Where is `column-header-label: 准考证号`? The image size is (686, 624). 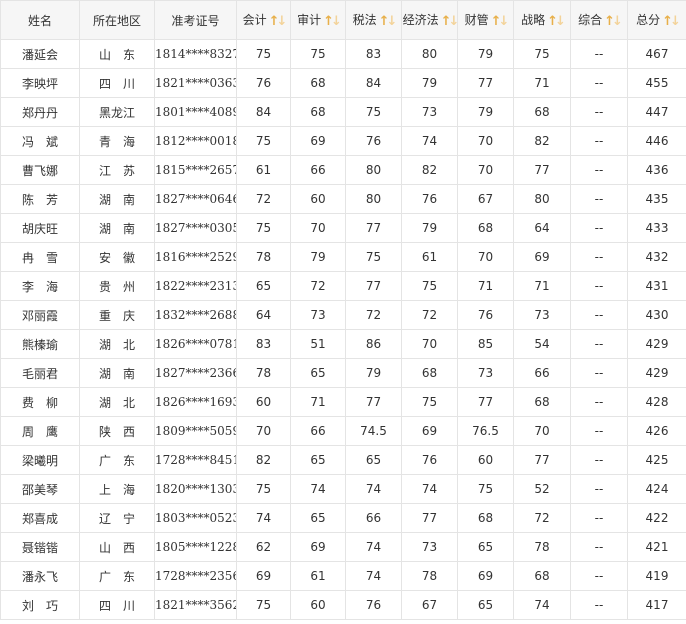 column-header-label: 准考证号 is located at coordinates (195, 20).